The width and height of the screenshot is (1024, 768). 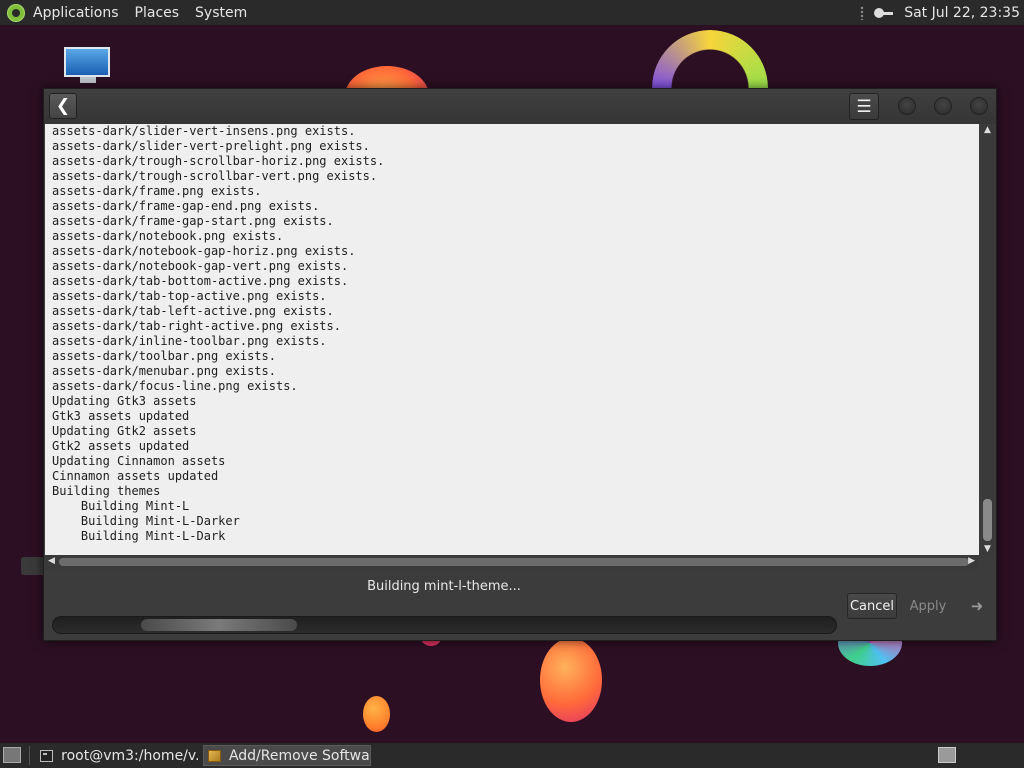 What do you see at coordinates (135, 476) in the screenshot?
I see `terminal-line: Cinnamon assets updated` at bounding box center [135, 476].